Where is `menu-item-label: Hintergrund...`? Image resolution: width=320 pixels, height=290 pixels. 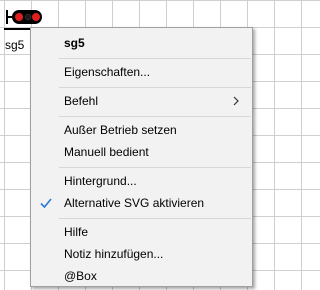
menu-item-label: Hintergrund... is located at coordinates (100, 181).